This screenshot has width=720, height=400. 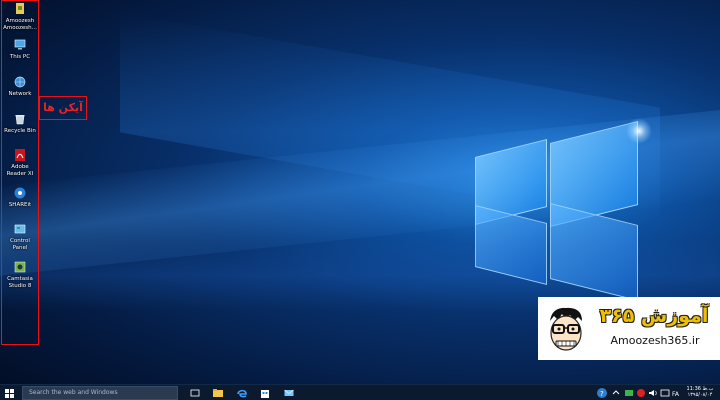 What do you see at coordinates (665, 393) in the screenshot?
I see `notification-icon` at bounding box center [665, 393].